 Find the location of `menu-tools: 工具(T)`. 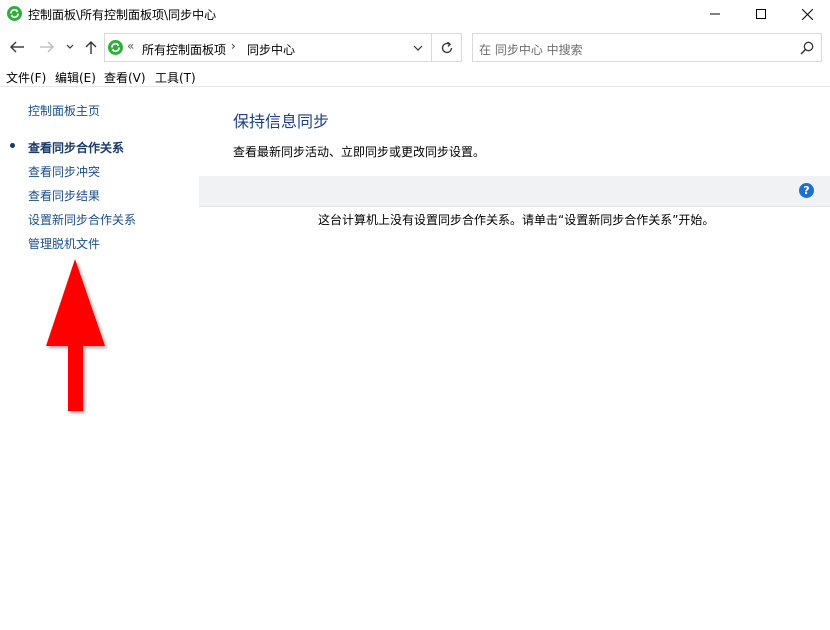

menu-tools: 工具(T) is located at coordinates (175, 77).